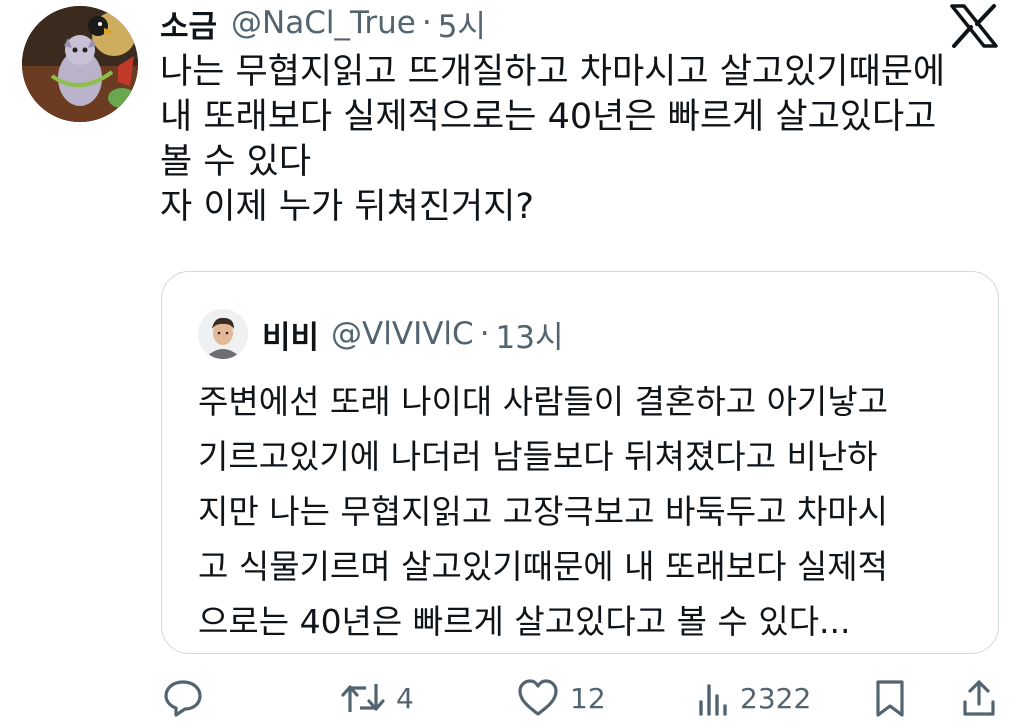  What do you see at coordinates (291, 337) in the screenshot?
I see `quoted-author-name: 비비` at bounding box center [291, 337].